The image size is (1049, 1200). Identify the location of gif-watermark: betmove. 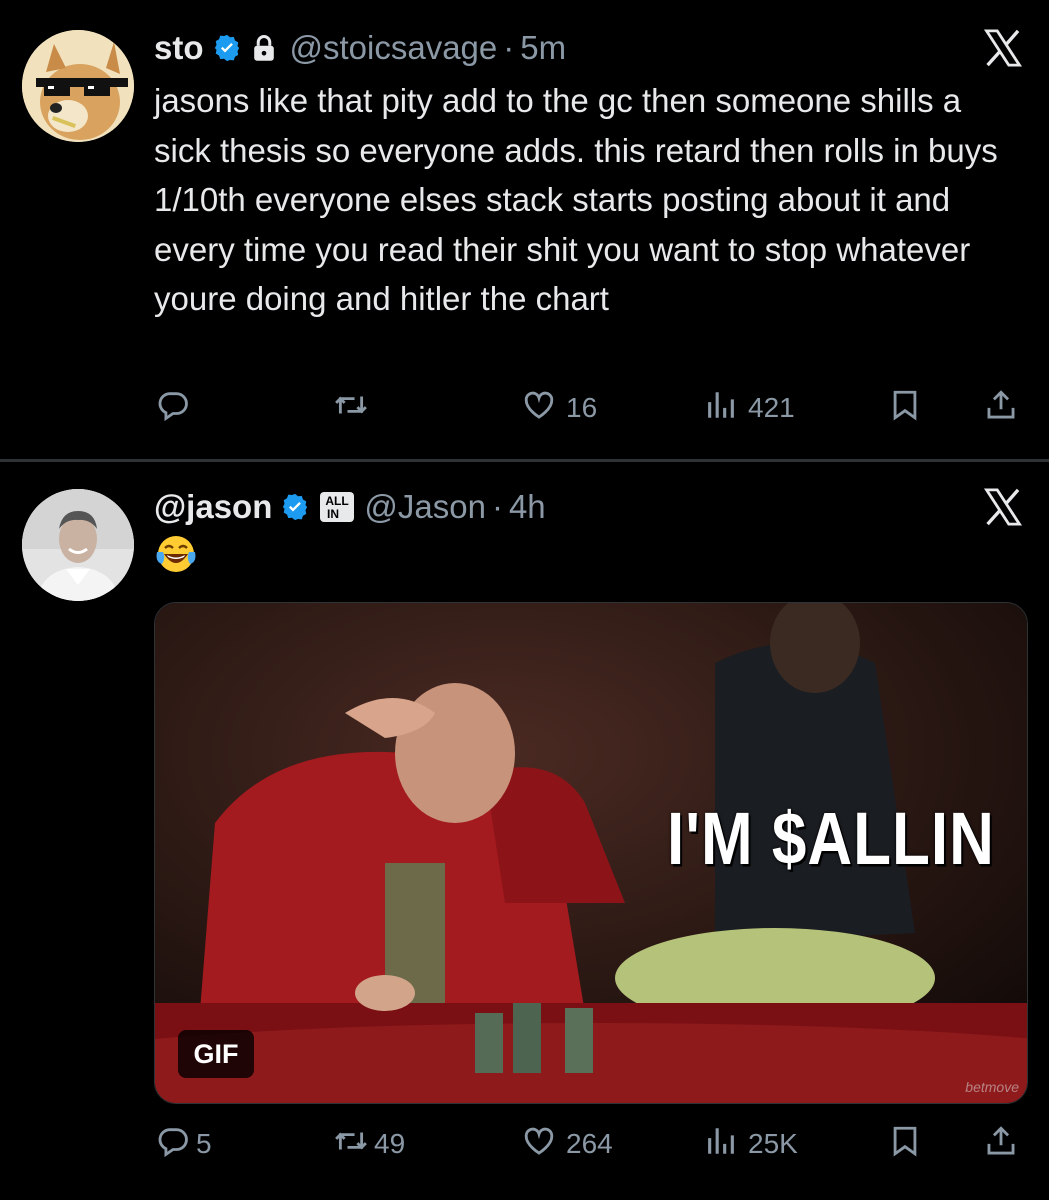
(992, 1087).